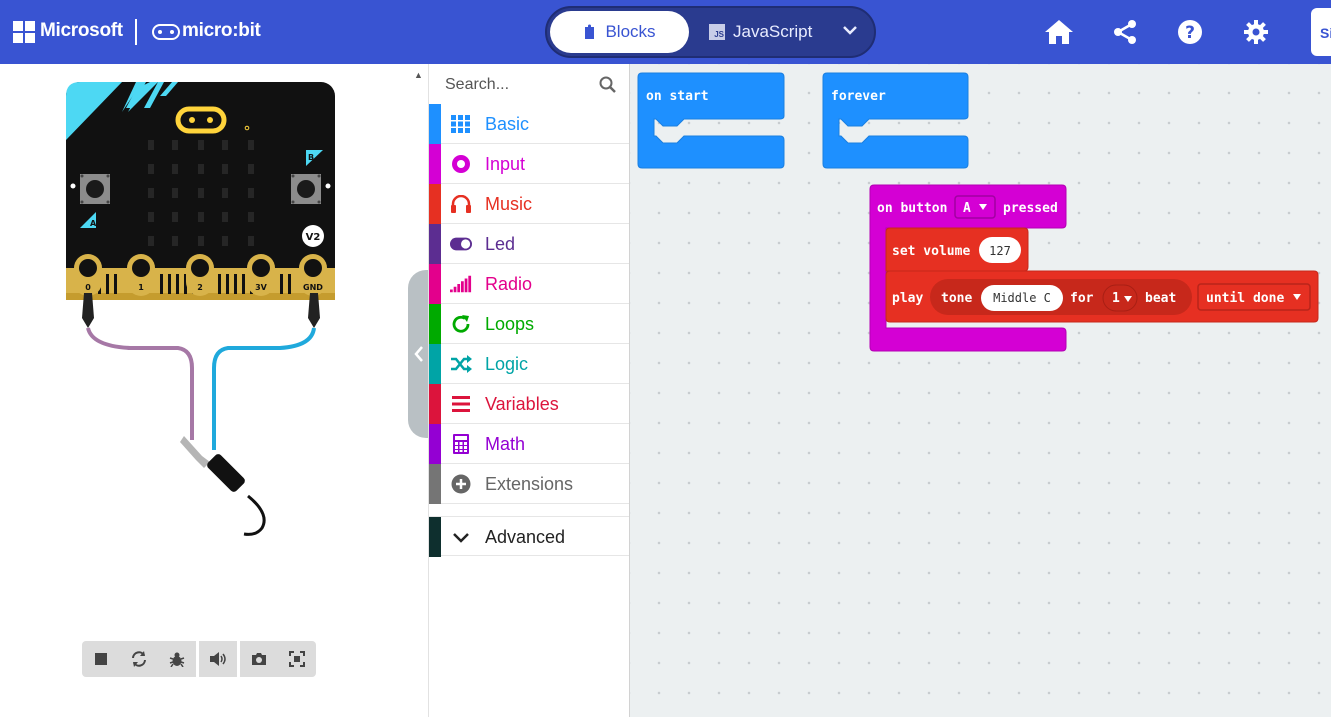 The height and width of the screenshot is (717, 1331). I want to click on category-label: Variables, so click(522, 404).